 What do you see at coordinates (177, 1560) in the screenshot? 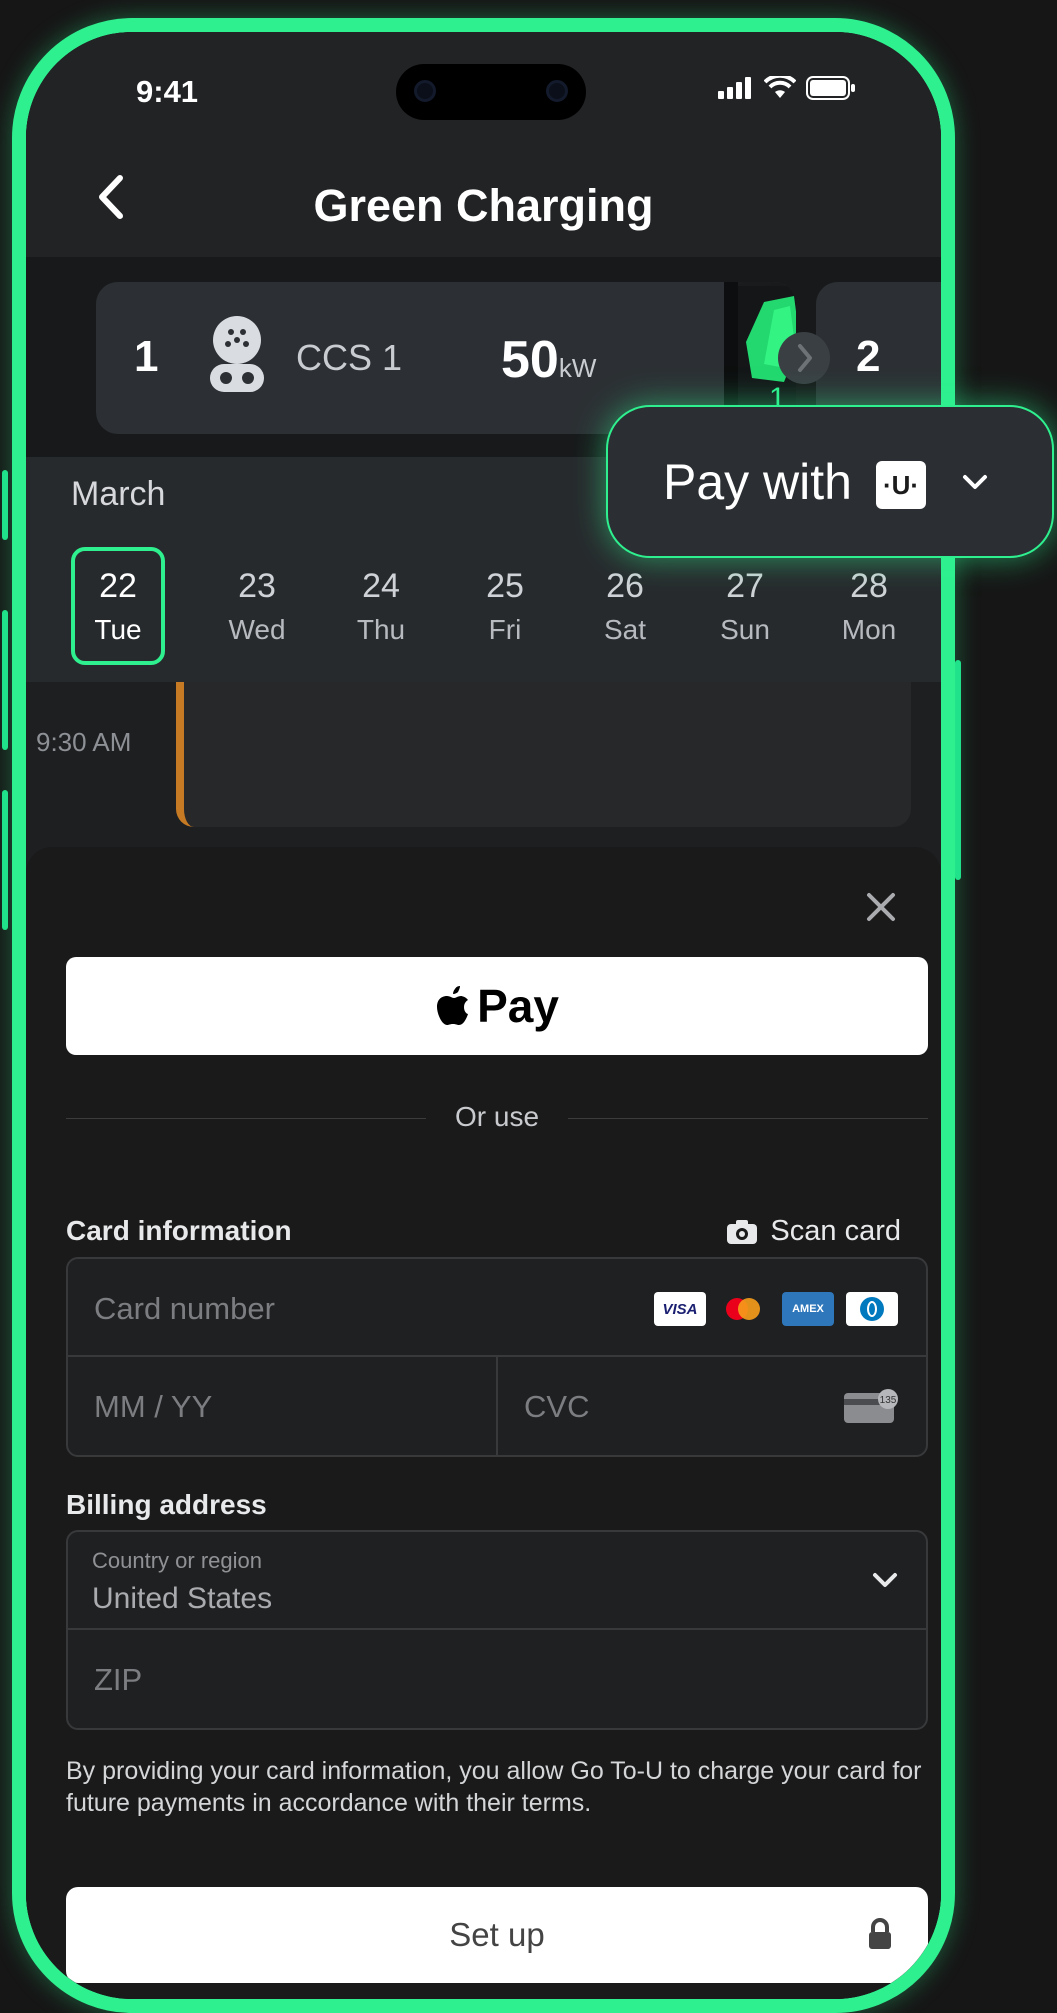
I see `country-label: Country or region` at bounding box center [177, 1560].